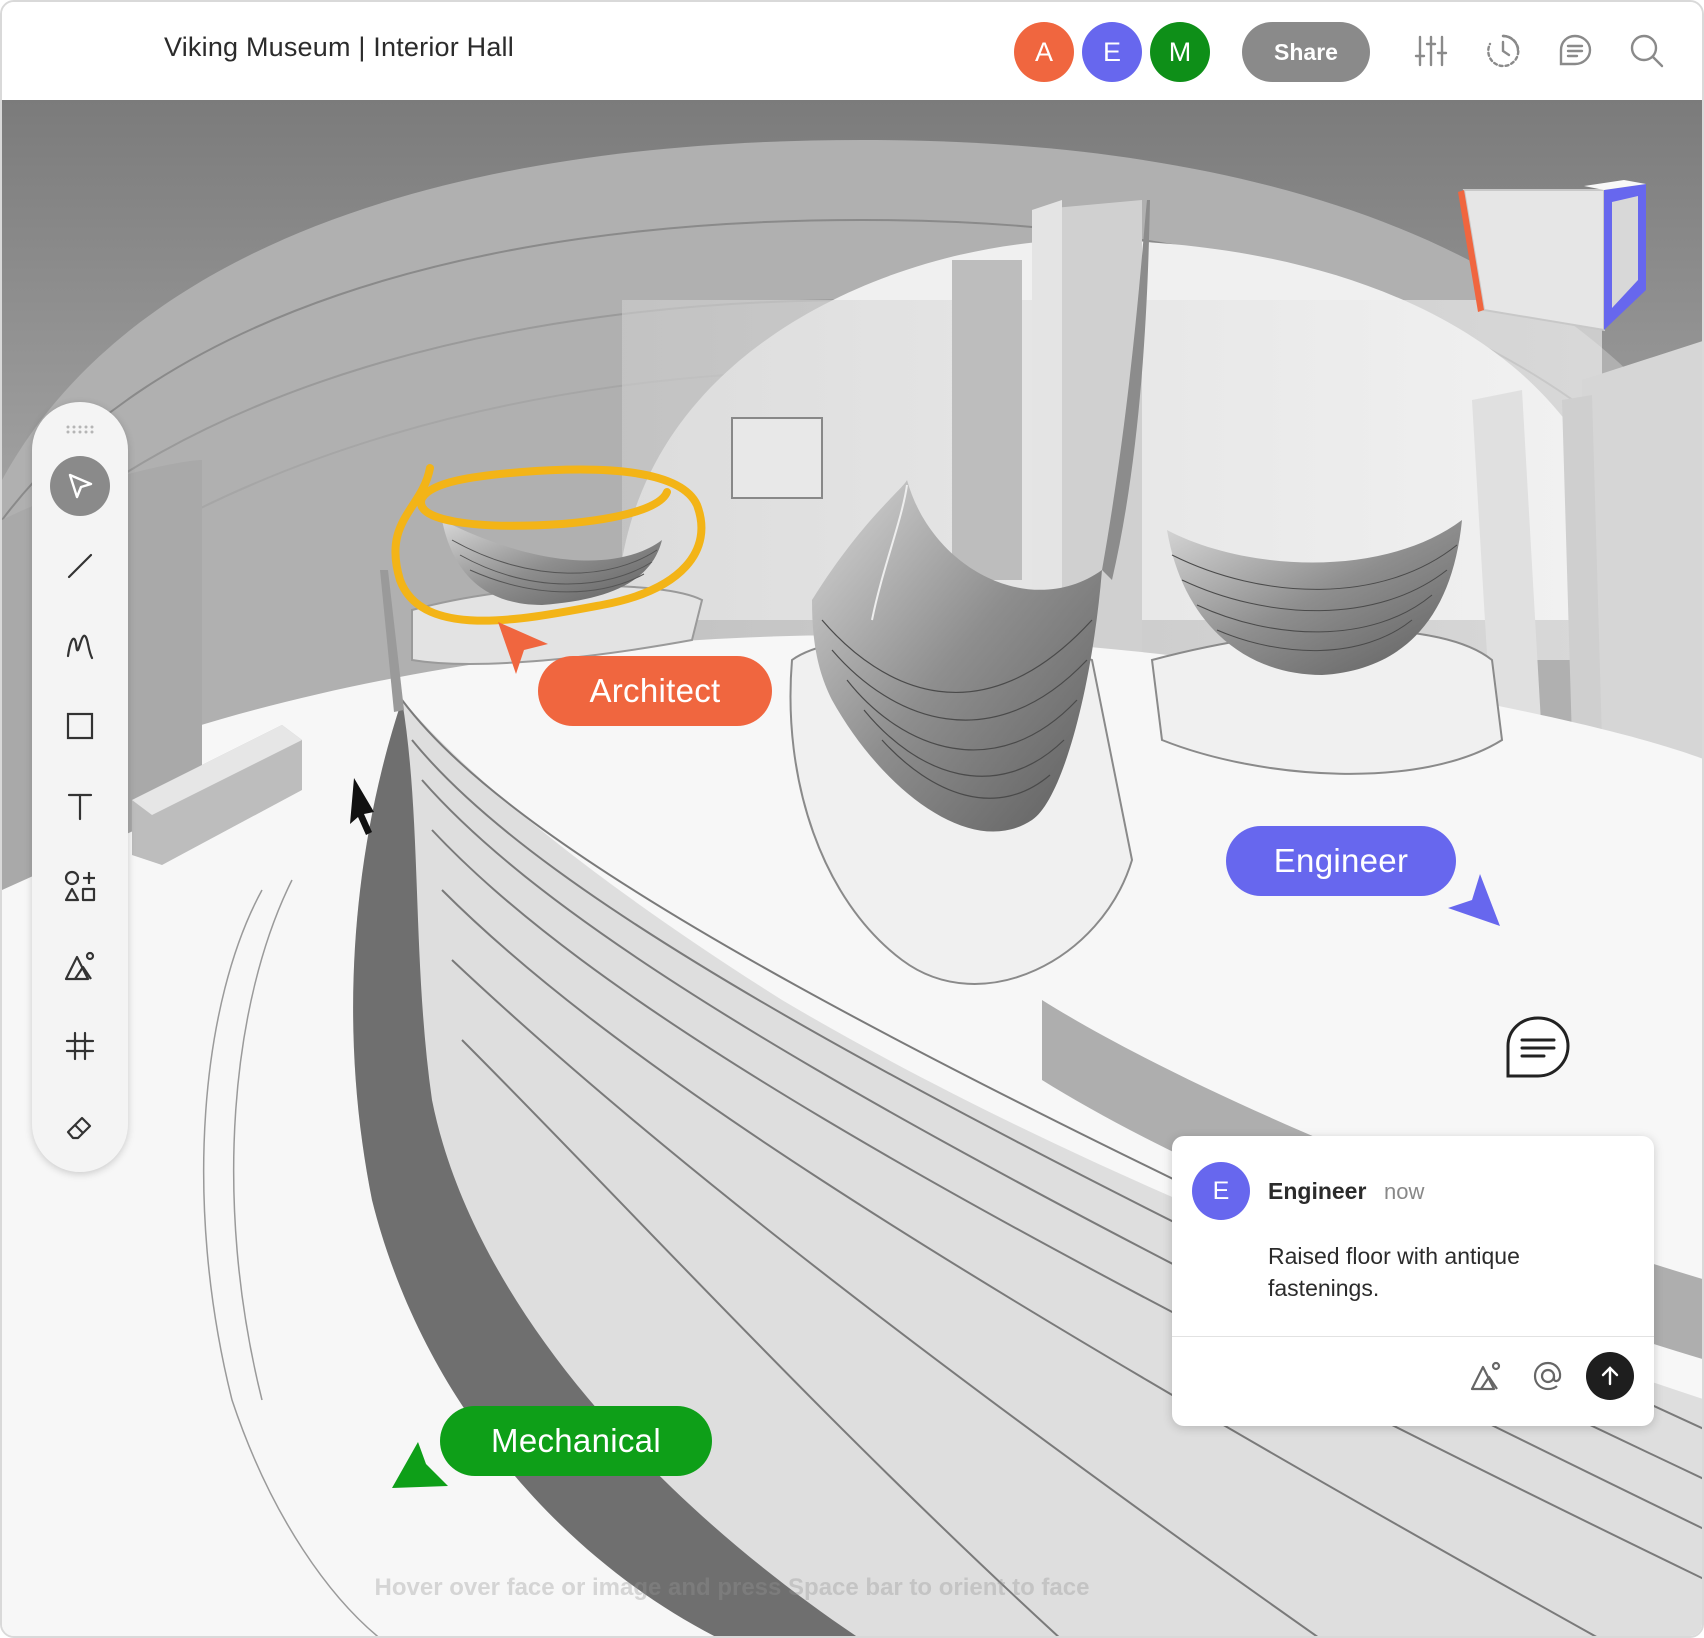  What do you see at coordinates (1538, 1048) in the screenshot?
I see `comment-pin-icon` at bounding box center [1538, 1048].